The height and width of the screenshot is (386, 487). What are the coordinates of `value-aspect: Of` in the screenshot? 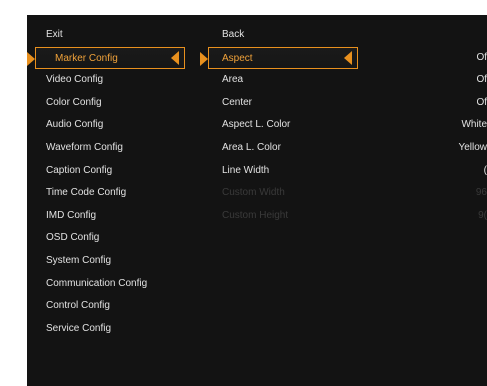 It's located at (481, 57).